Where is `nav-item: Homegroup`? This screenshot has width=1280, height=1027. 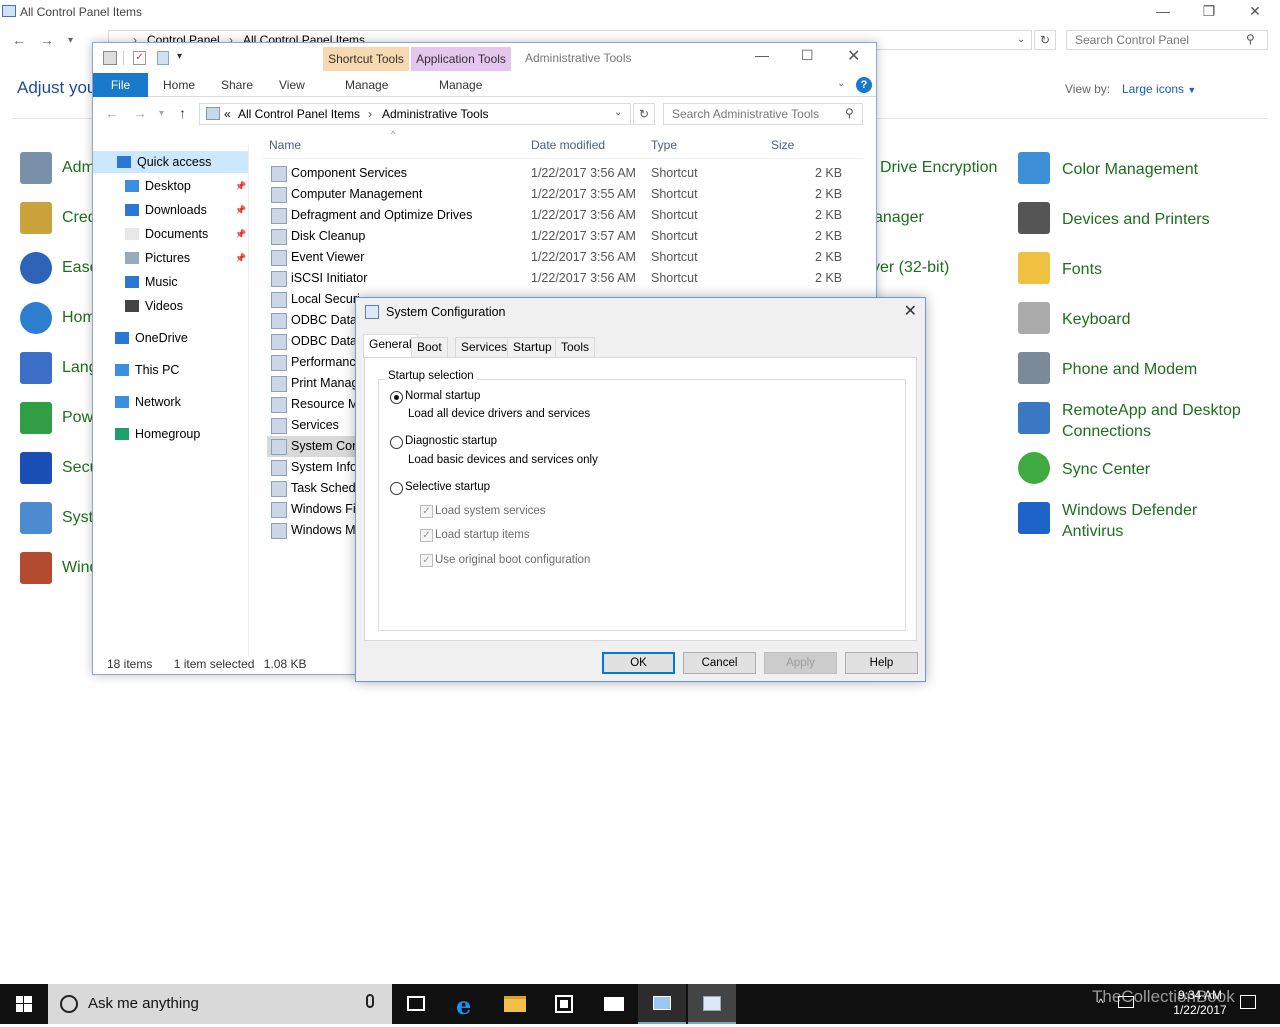
nav-item: Homegroup is located at coordinates (170, 434).